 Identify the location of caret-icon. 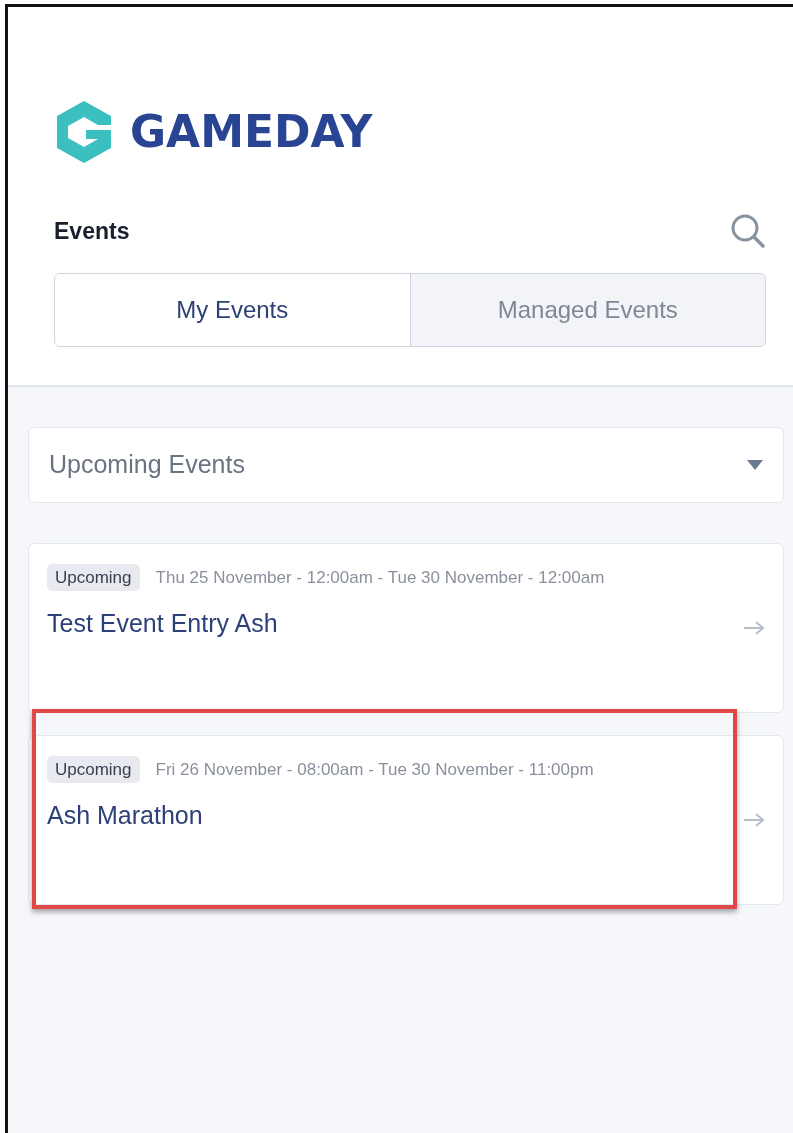
(755, 464).